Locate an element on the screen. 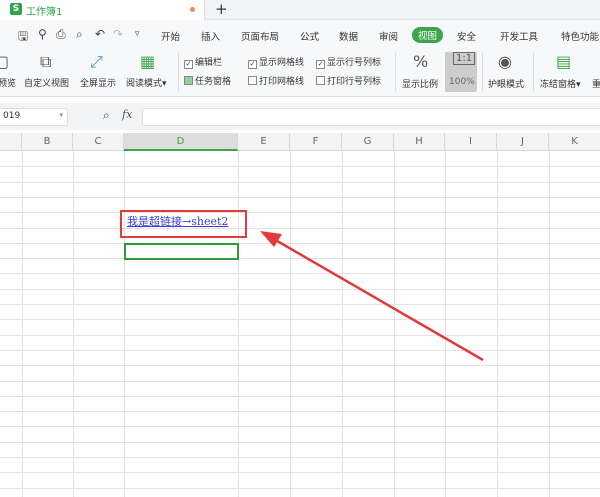  arrow-head-icon is located at coordinates (271, 239).